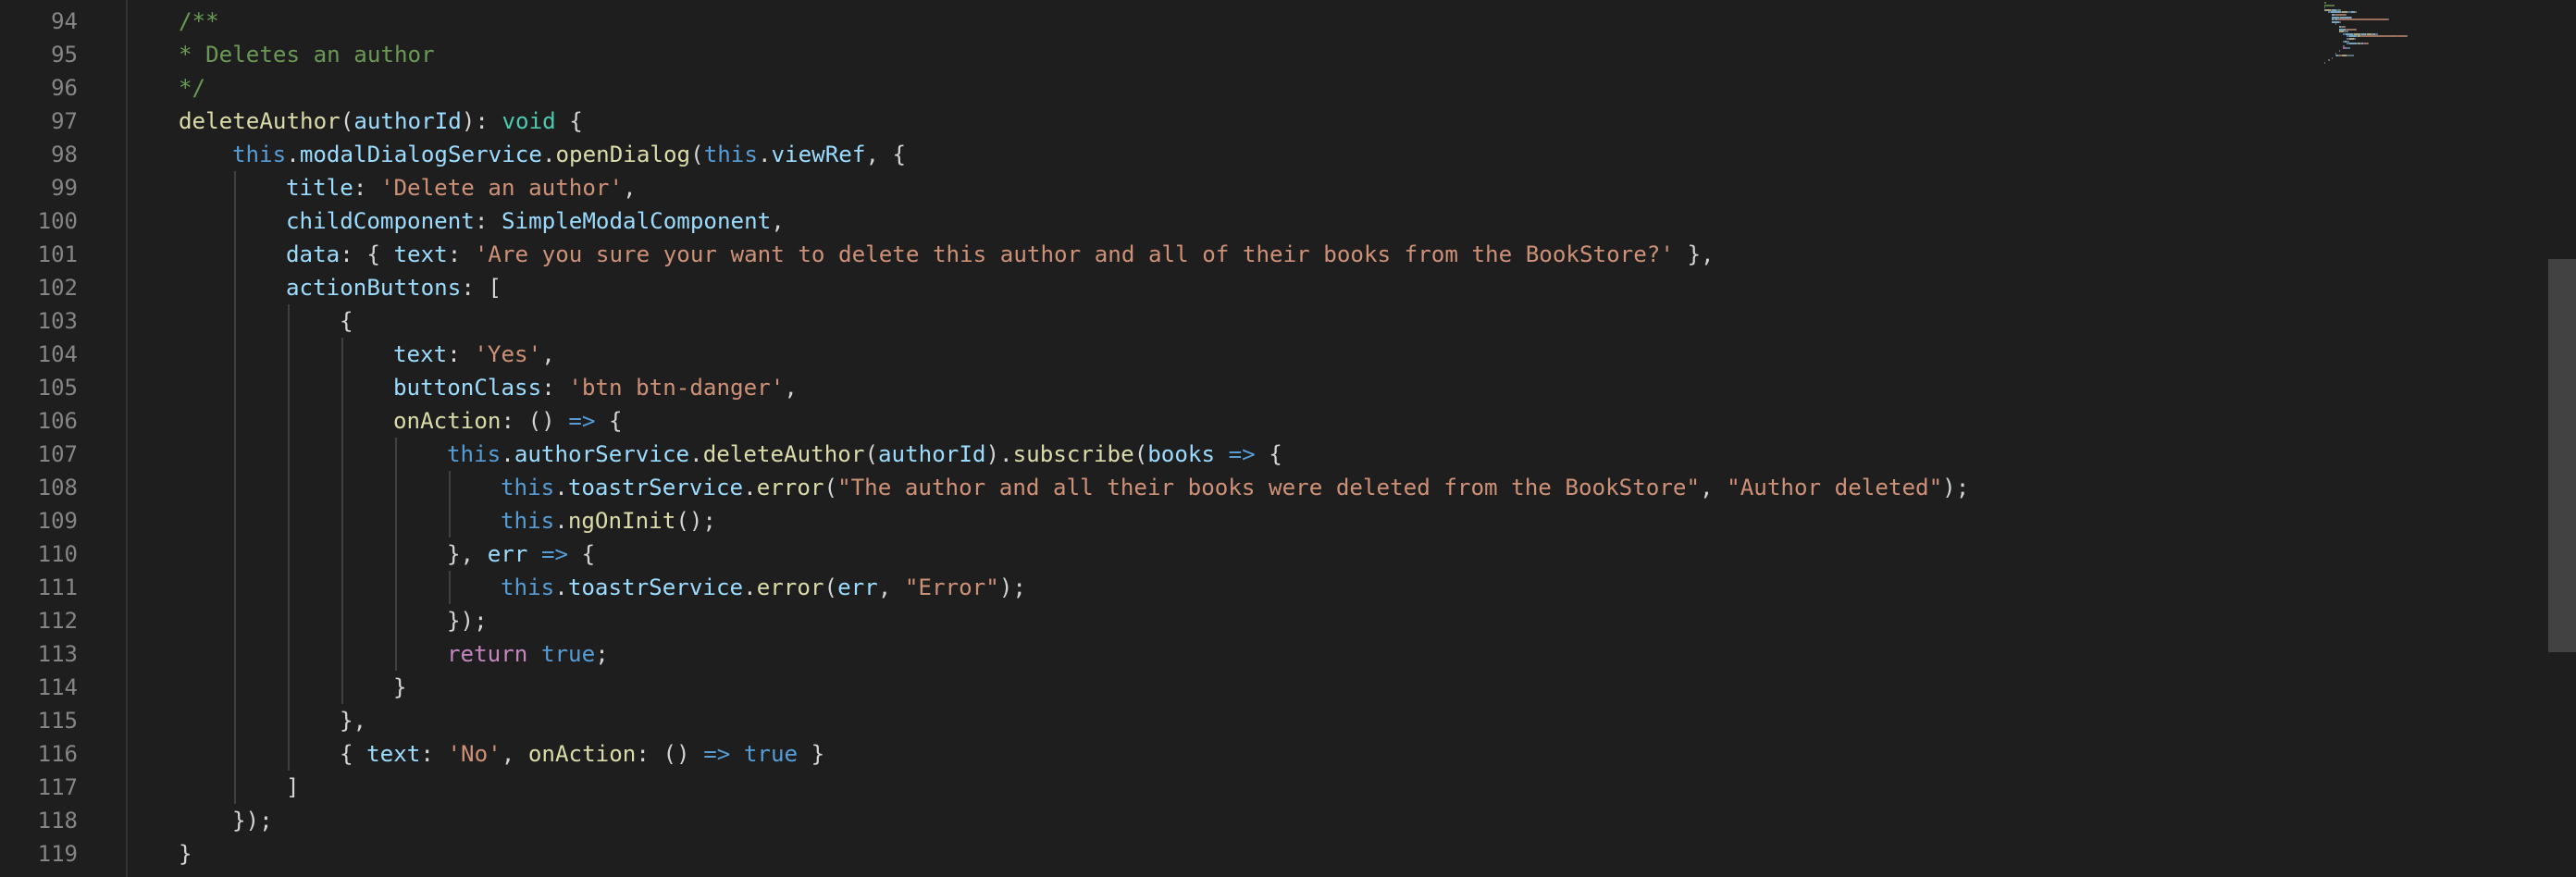  I want to click on code-token: actionButtons, so click(374, 288).